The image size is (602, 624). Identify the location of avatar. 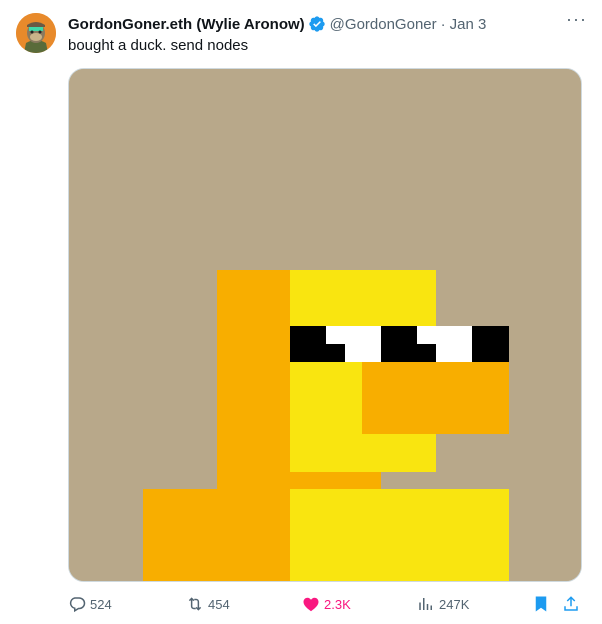
(36, 33).